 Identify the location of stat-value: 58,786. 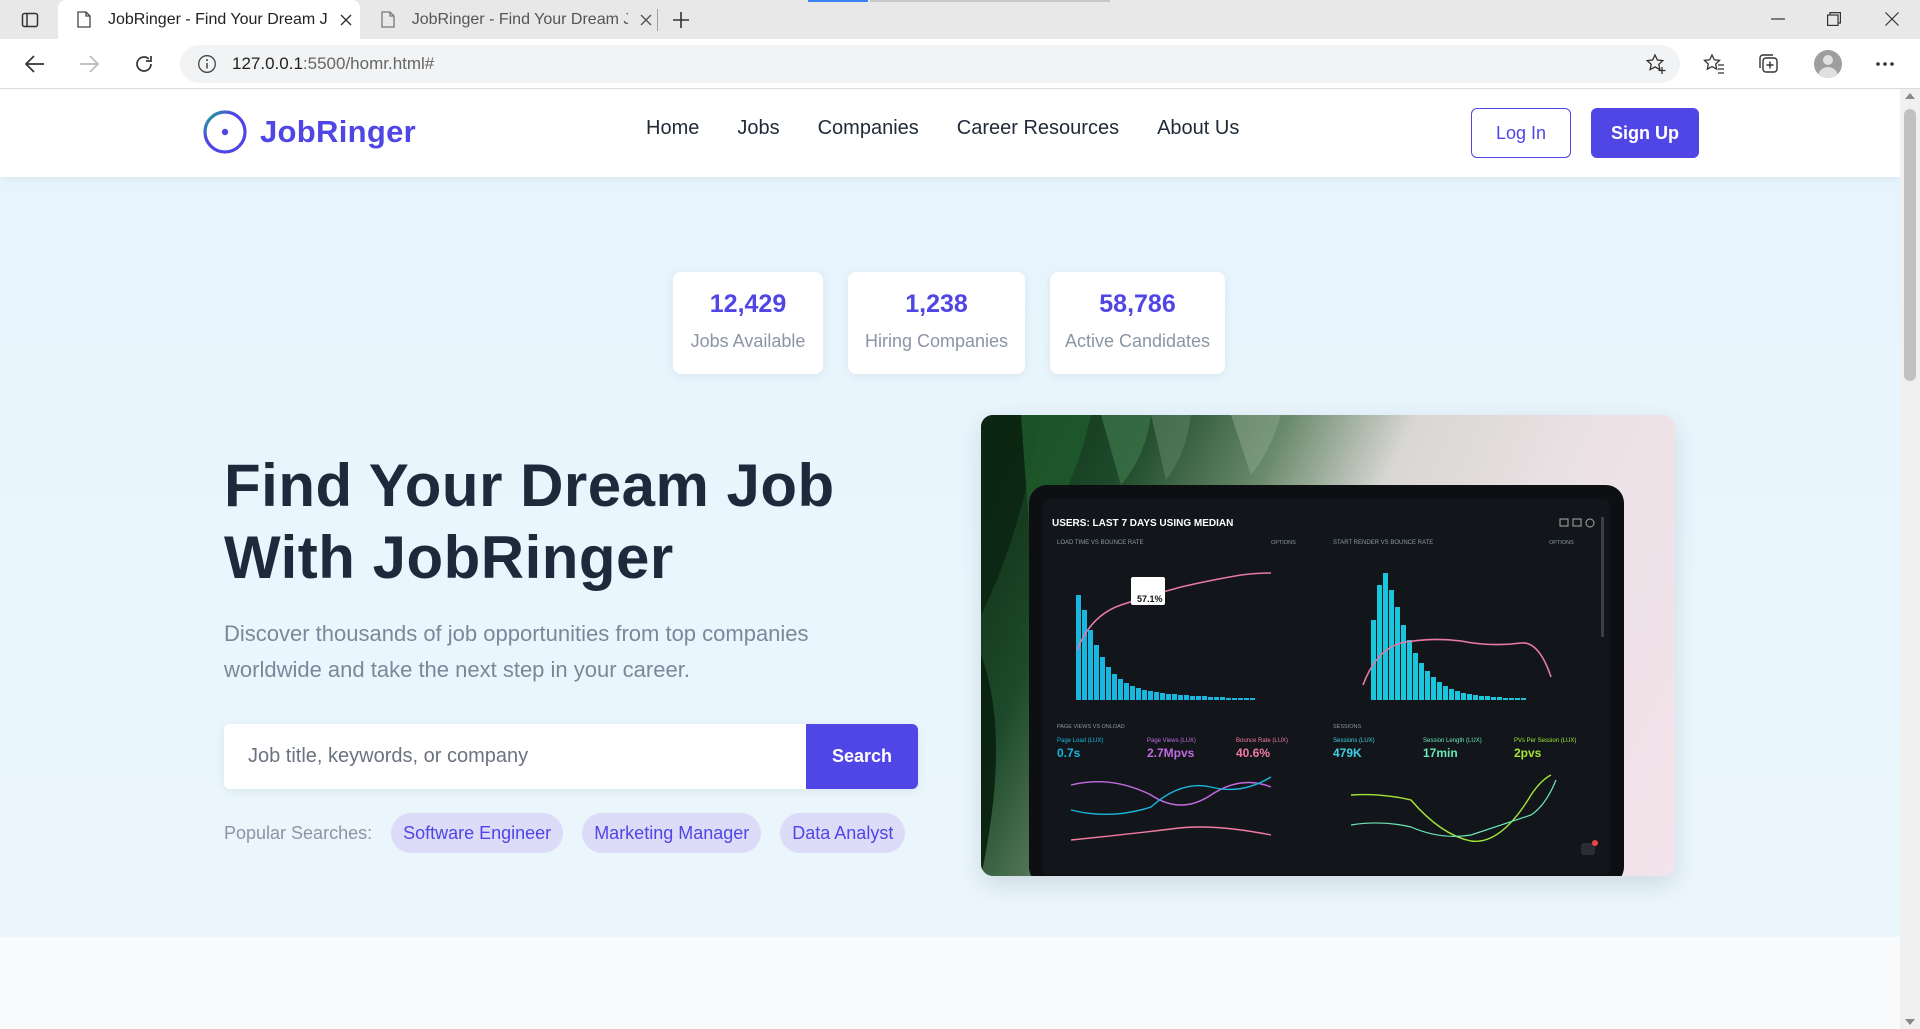
(1137, 304).